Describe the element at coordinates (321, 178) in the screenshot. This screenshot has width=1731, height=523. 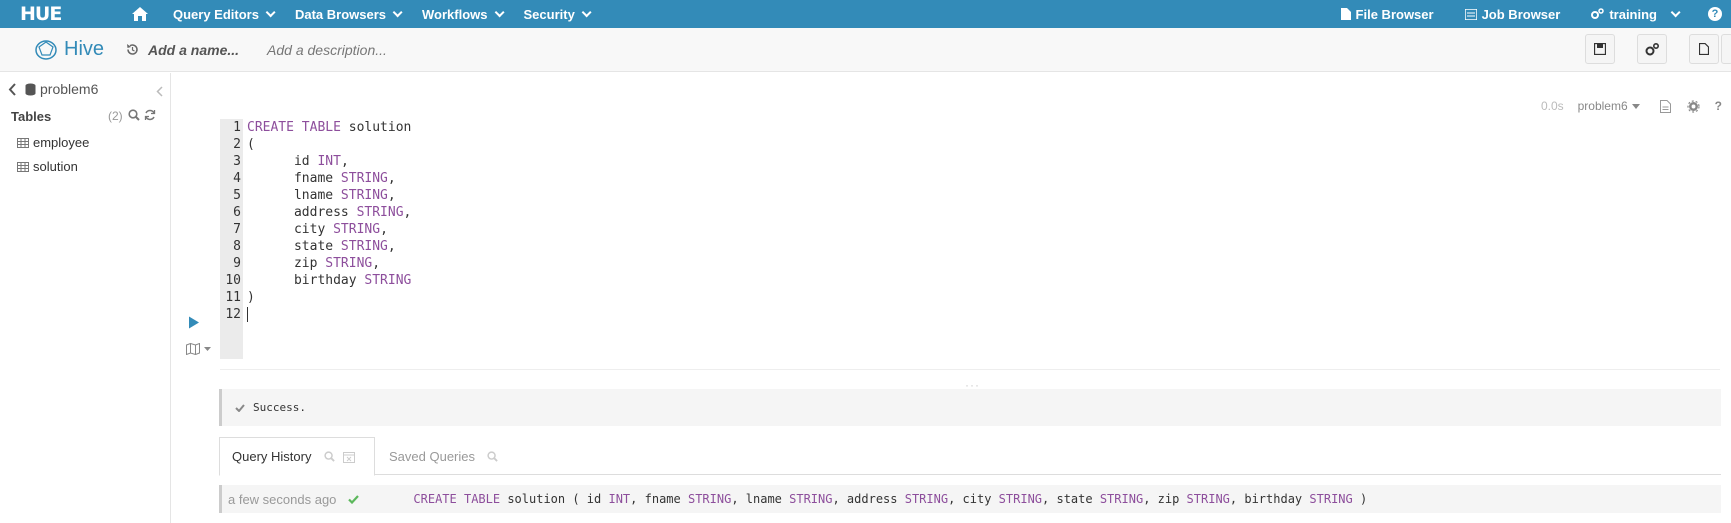
I see `line-content: fname STRING,` at that location.